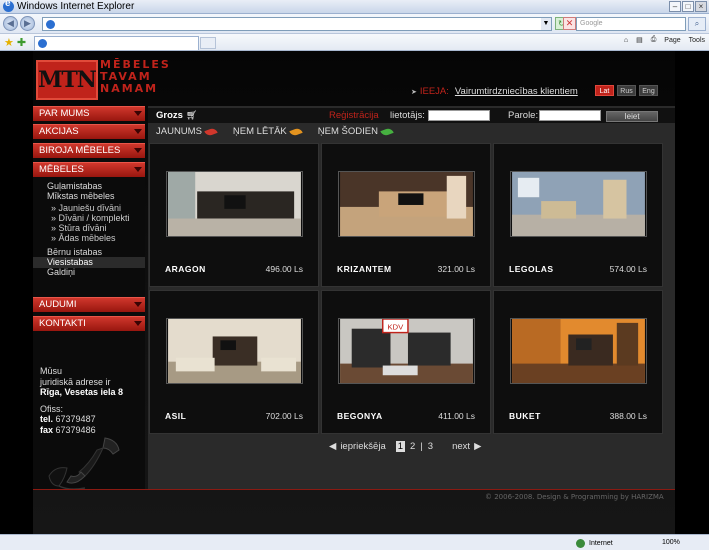 Image resolution: width=709 pixels, height=550 pixels. Describe the element at coordinates (604, 90) in the screenshot. I see `lang-lat: Lat` at that location.